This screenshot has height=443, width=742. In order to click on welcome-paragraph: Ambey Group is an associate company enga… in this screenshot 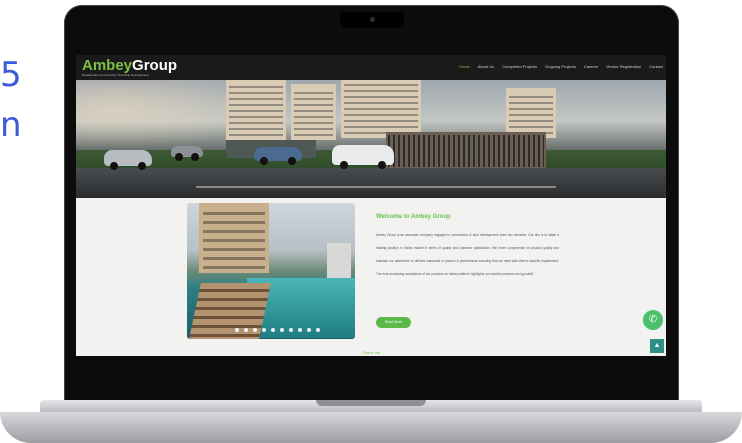, I will do `click(467, 254)`.